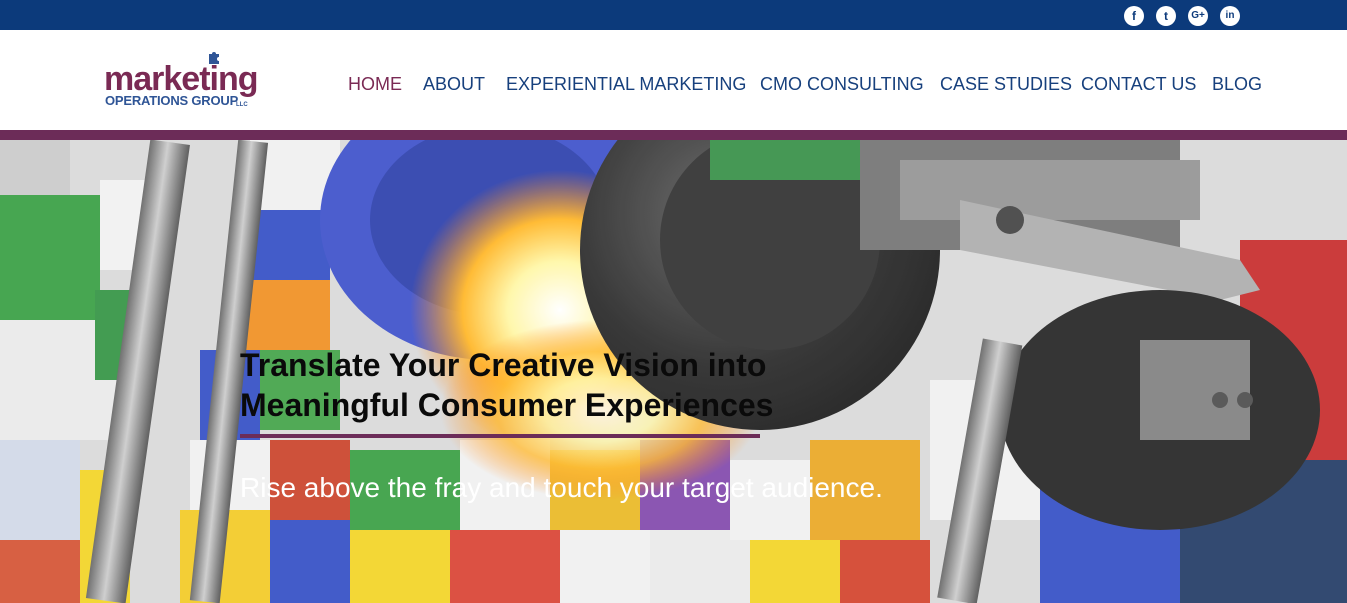 The image size is (1347, 603). What do you see at coordinates (500, 436) in the screenshot?
I see `hero-divider` at bounding box center [500, 436].